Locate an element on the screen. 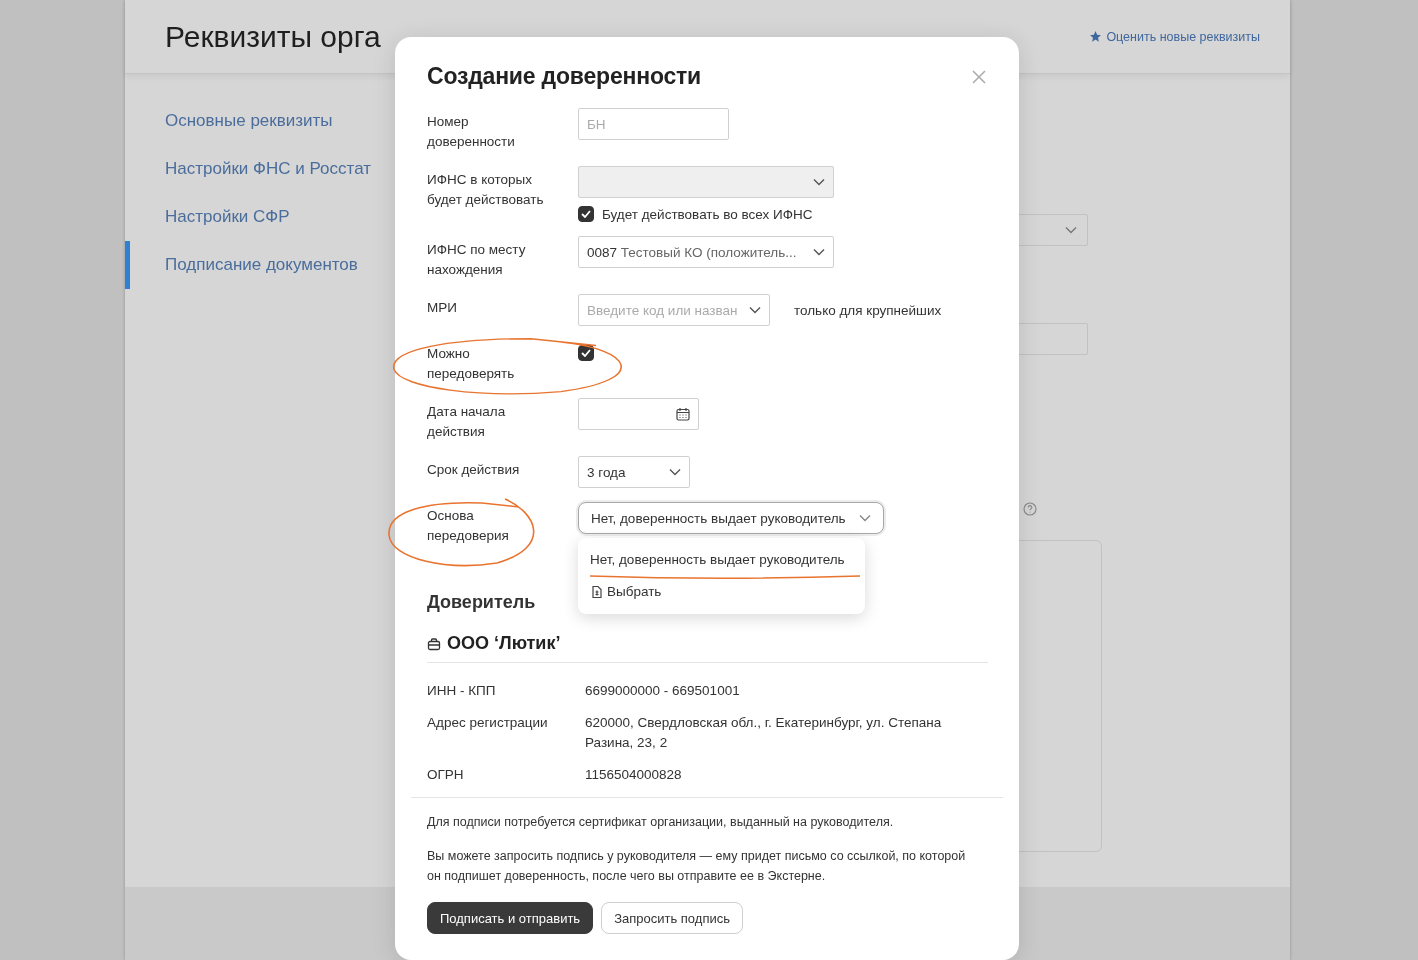 The width and height of the screenshot is (1418, 960). rate-link: Оценить новые реквизиты is located at coordinates (1174, 36).